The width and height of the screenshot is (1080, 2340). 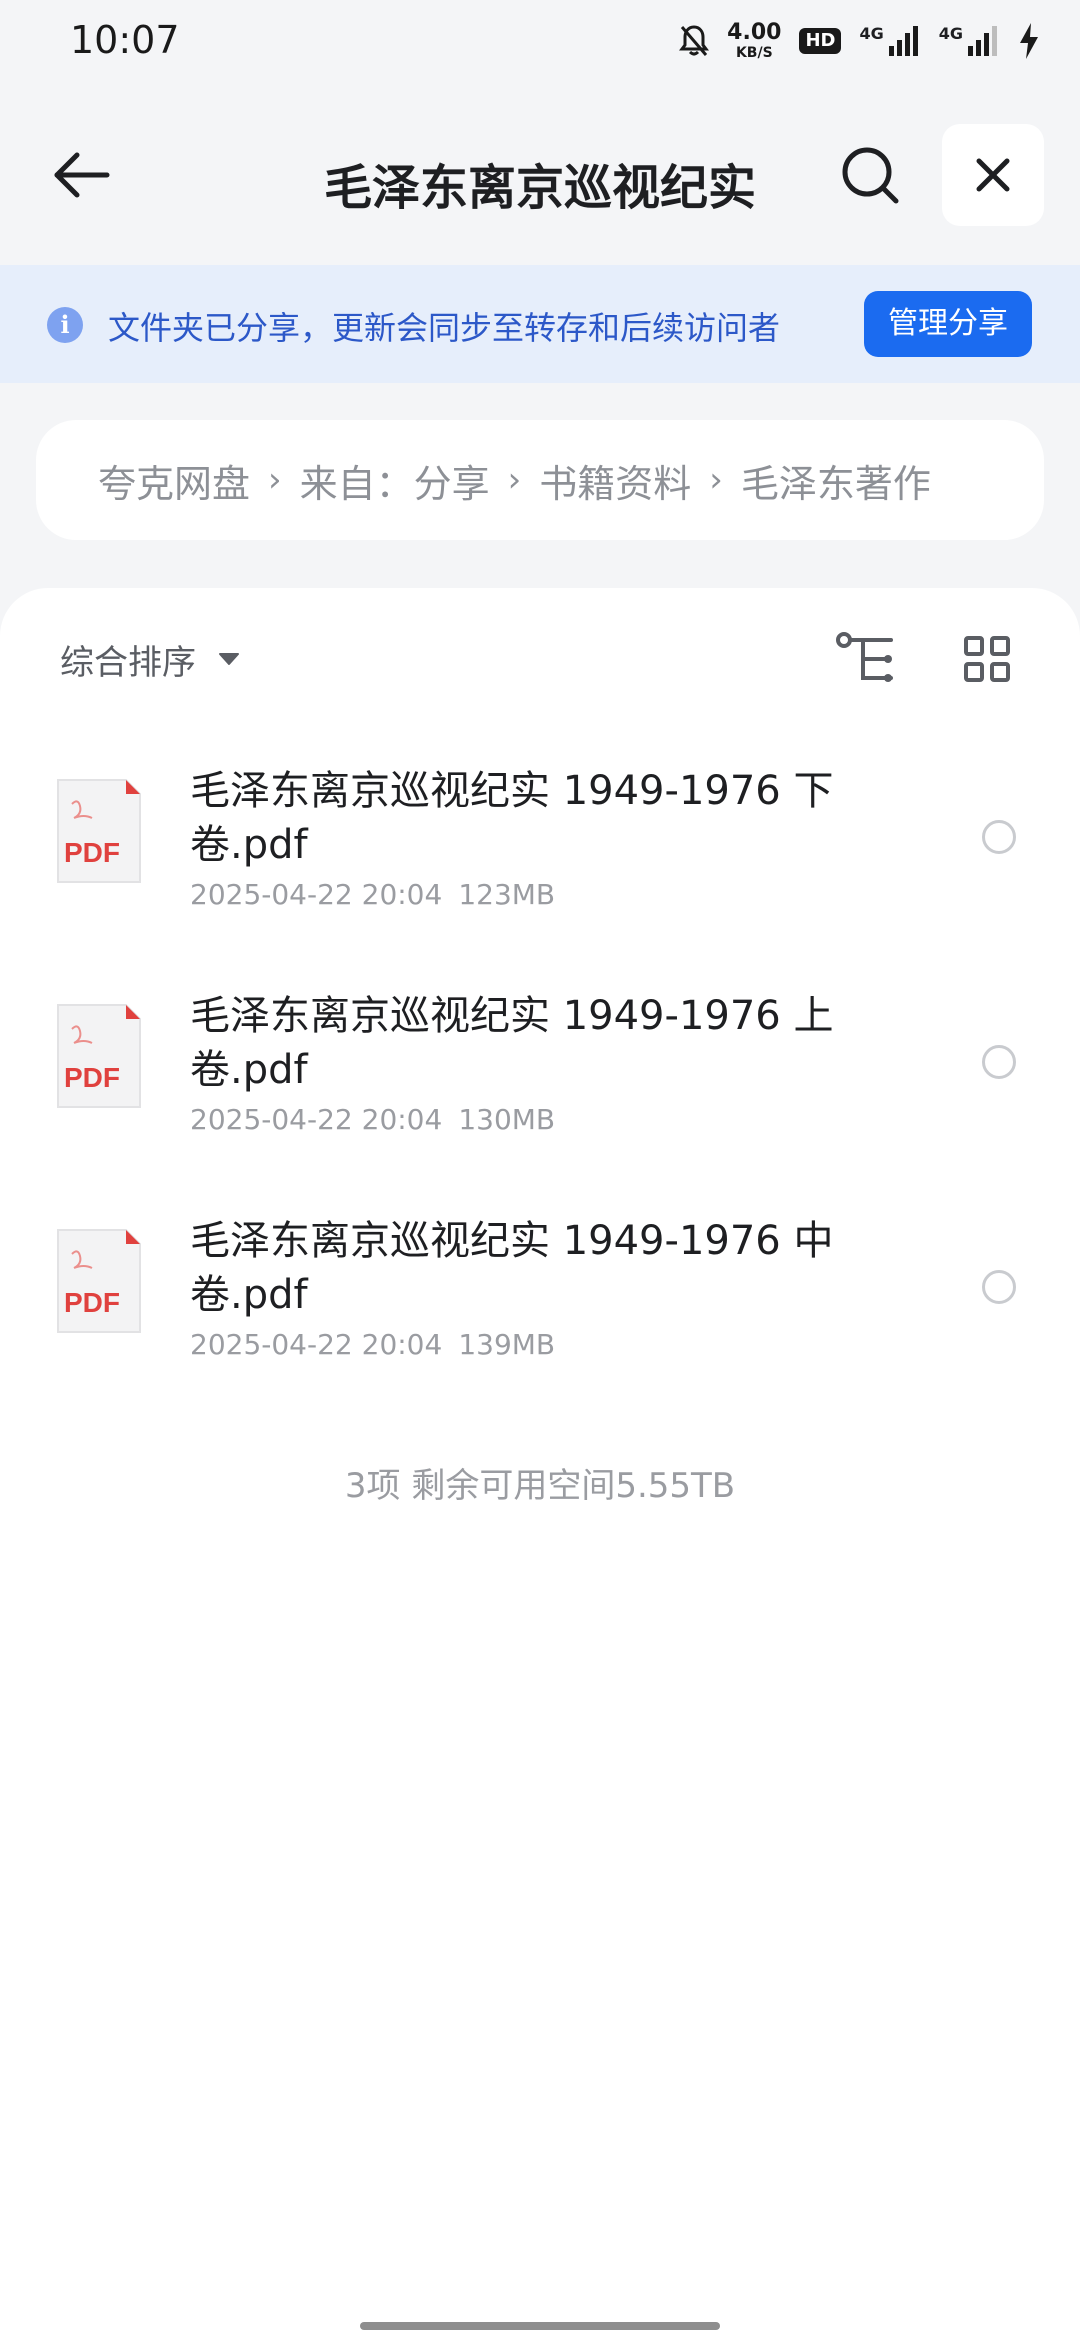 What do you see at coordinates (507, 1119) in the screenshot?
I see `file-size: 130MB` at bounding box center [507, 1119].